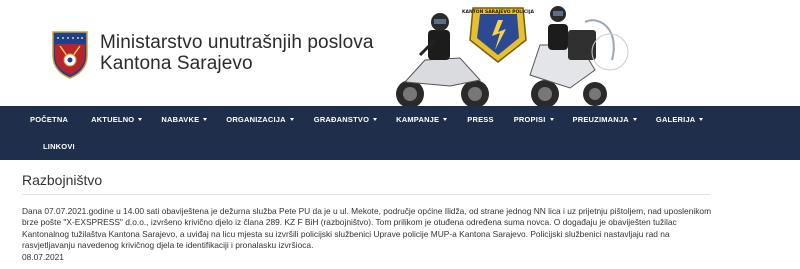  I want to click on nav-item-galerija: GALERIJA, so click(679, 119).